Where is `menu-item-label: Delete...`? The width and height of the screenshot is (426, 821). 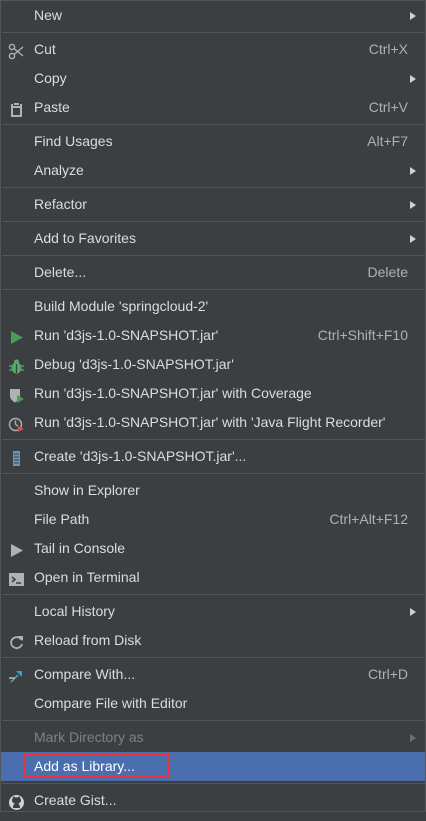
menu-item-label: Delete... is located at coordinates (60, 272).